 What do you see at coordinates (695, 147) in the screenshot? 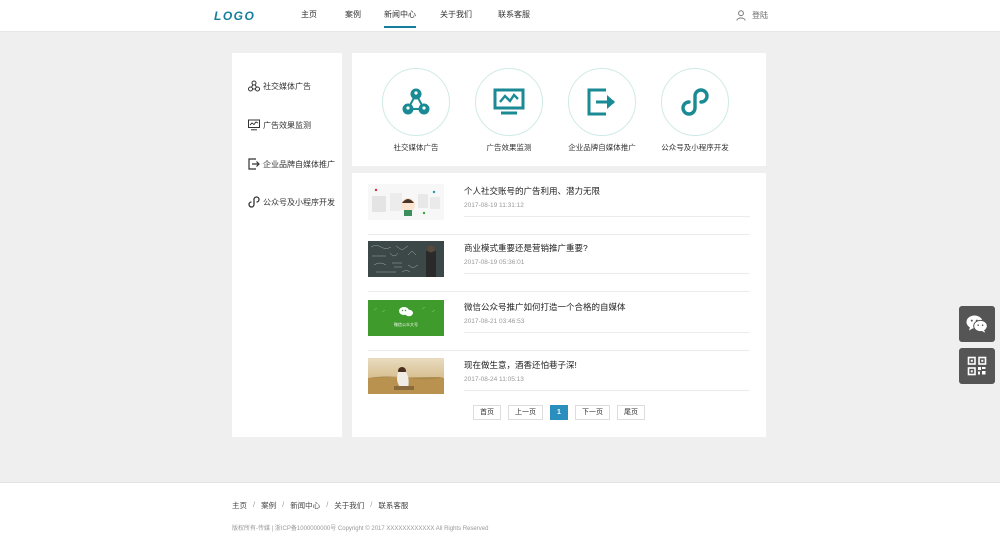
I see `category-label: 公众号及小程序开发` at bounding box center [695, 147].